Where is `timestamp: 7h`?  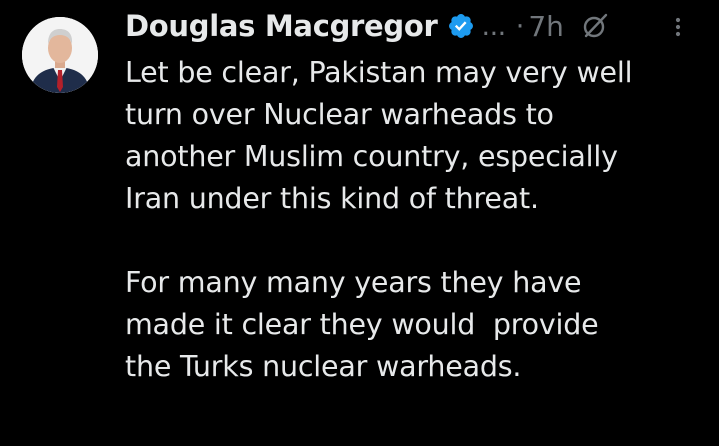
timestamp: 7h is located at coordinates (546, 26).